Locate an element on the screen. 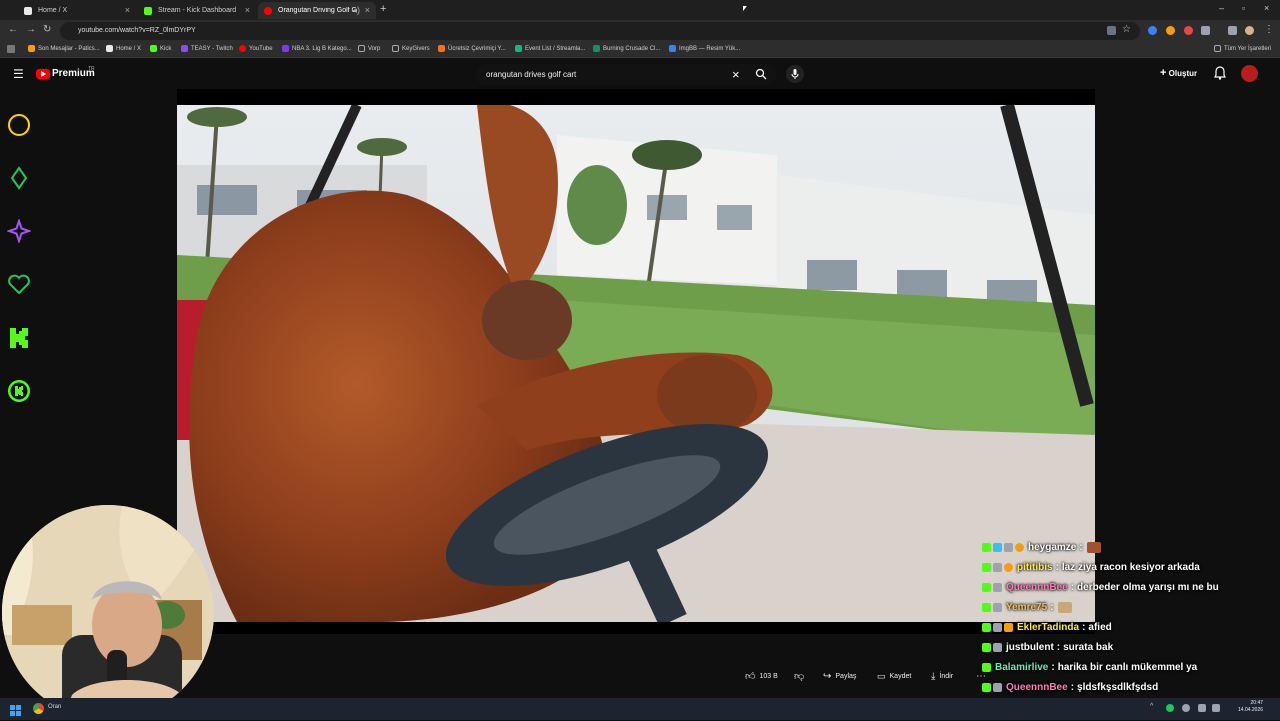 The height and width of the screenshot is (721, 1280). windows-start-icon is located at coordinates (15, 709).